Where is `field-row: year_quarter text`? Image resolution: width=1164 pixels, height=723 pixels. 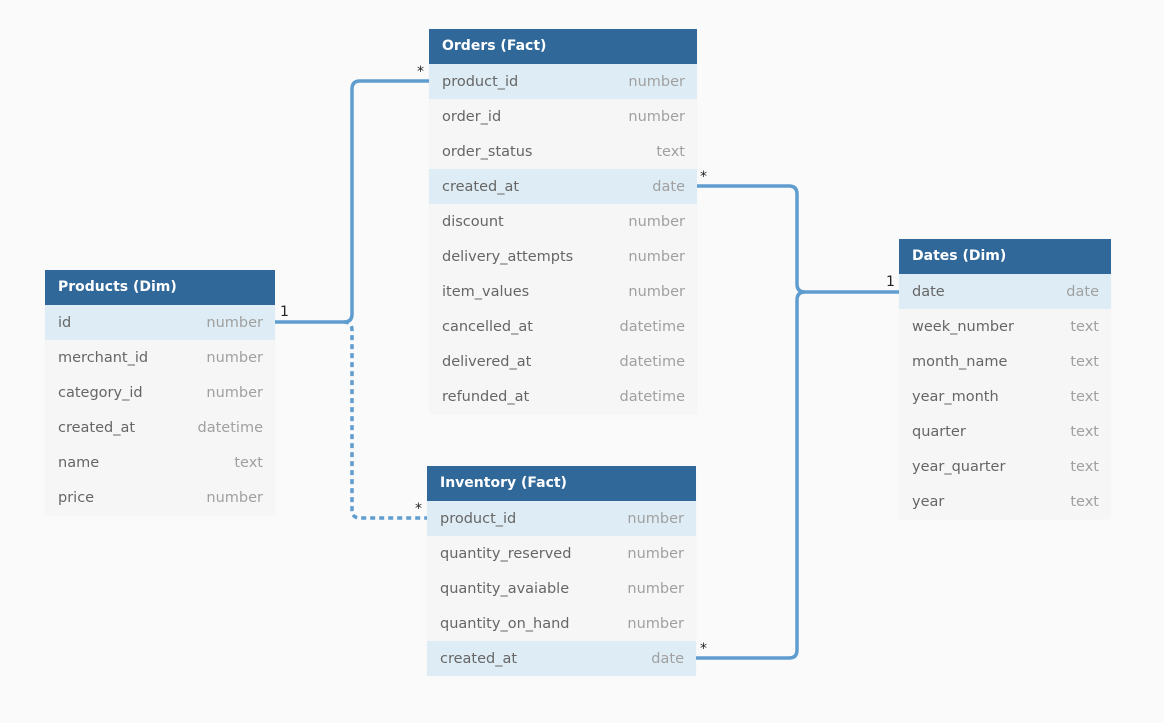 field-row: year_quarter text is located at coordinates (1005, 466).